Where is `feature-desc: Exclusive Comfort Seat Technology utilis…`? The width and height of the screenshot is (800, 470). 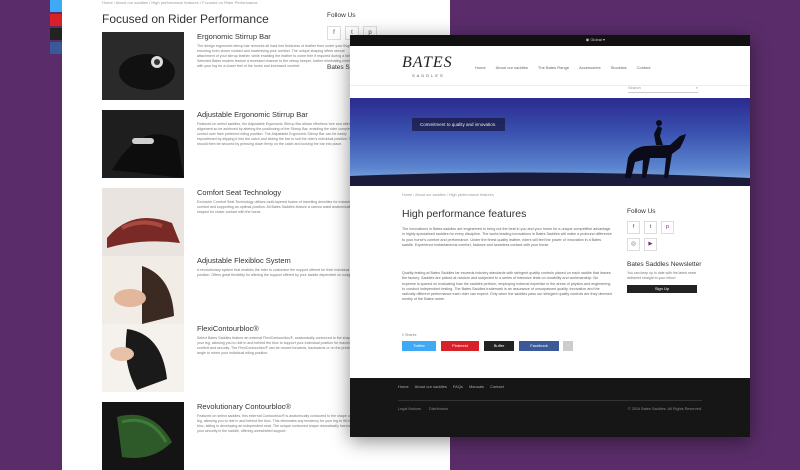
feature-desc: Exclusive Comfort Seat Technology utilis… is located at coordinates (279, 207).